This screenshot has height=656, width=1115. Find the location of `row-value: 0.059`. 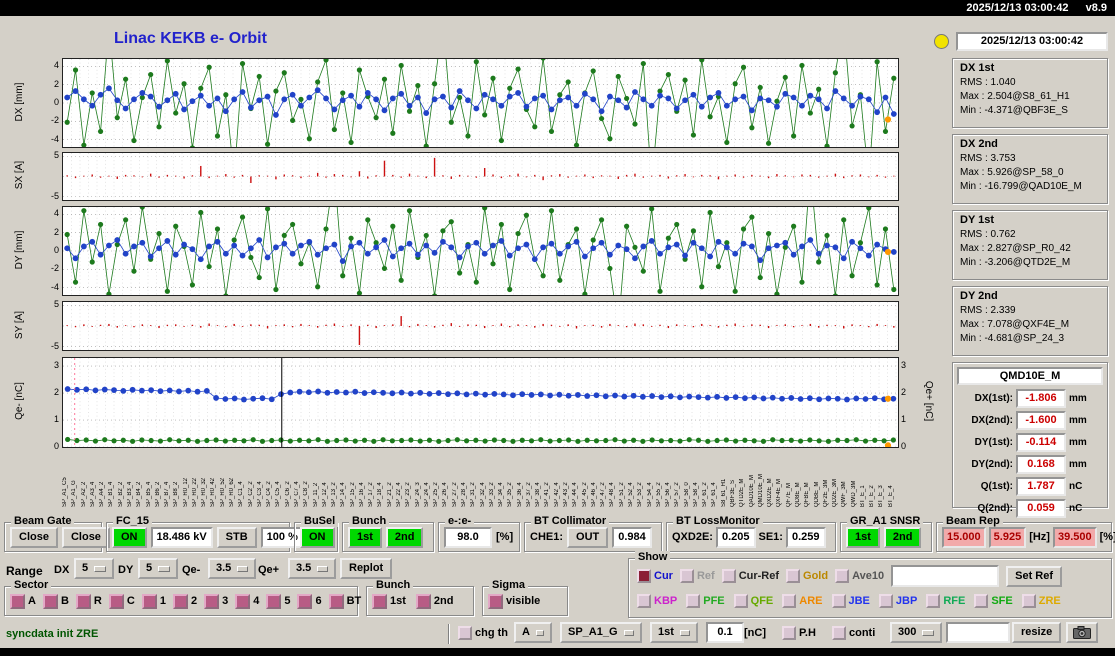

row-value: 0.059 is located at coordinates (1041, 508).